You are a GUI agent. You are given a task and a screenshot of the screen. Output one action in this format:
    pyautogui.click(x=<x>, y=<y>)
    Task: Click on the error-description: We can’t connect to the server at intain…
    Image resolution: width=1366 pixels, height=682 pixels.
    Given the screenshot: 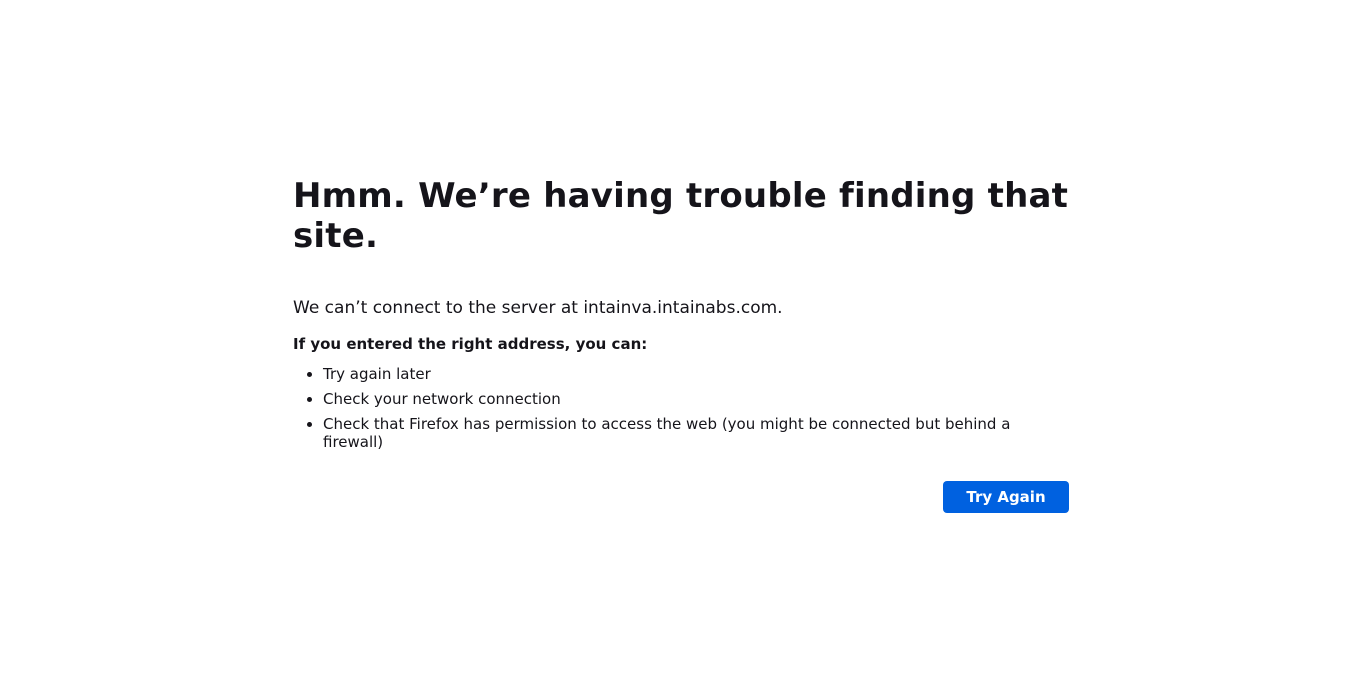 What is the action you would take?
    pyautogui.click(x=538, y=308)
    